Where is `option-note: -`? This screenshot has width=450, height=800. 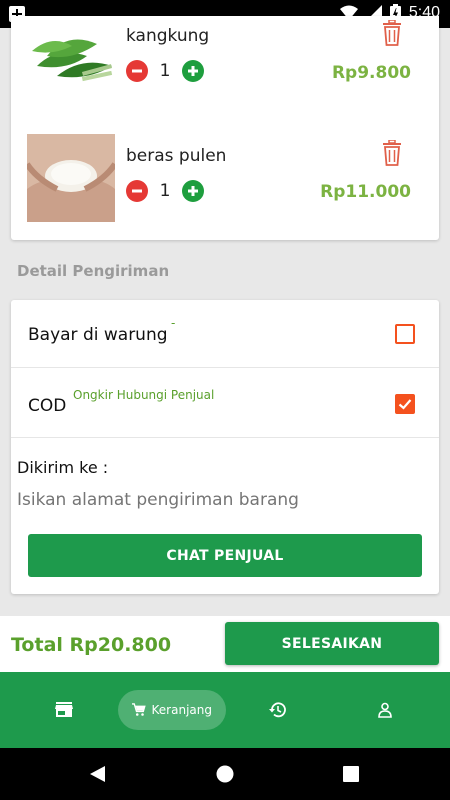 option-note: - is located at coordinates (173, 323).